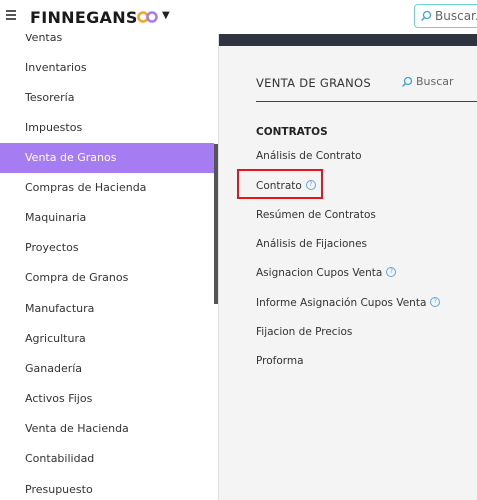 Image resolution: width=477 pixels, height=500 pixels. I want to click on module-link: Resúmen de Contratos, so click(316, 215).